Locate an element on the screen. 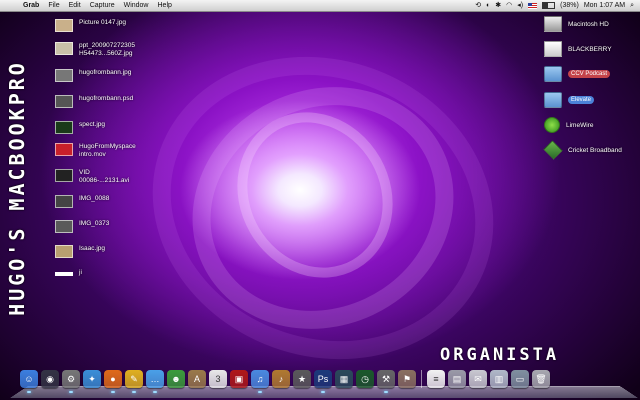 This screenshot has height=400, width=640. dock-icons: ☺ ◉ ⚙ ✦ ● ✎… ☻ A 3 ▣ ♫ ♪ ★ Ps ▦ ◷ ⚒ ⚑ ≡ ▤ ✉ ▥ ▭ 🗑 is located at coordinates (285, 381).